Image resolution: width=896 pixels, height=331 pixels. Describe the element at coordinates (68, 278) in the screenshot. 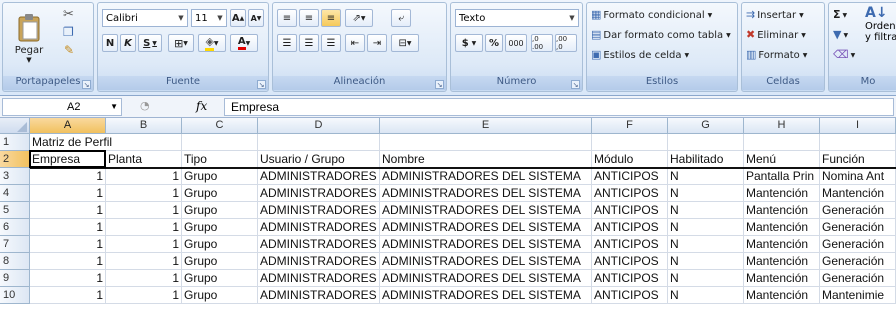

I see `cell-a9: 1` at that location.